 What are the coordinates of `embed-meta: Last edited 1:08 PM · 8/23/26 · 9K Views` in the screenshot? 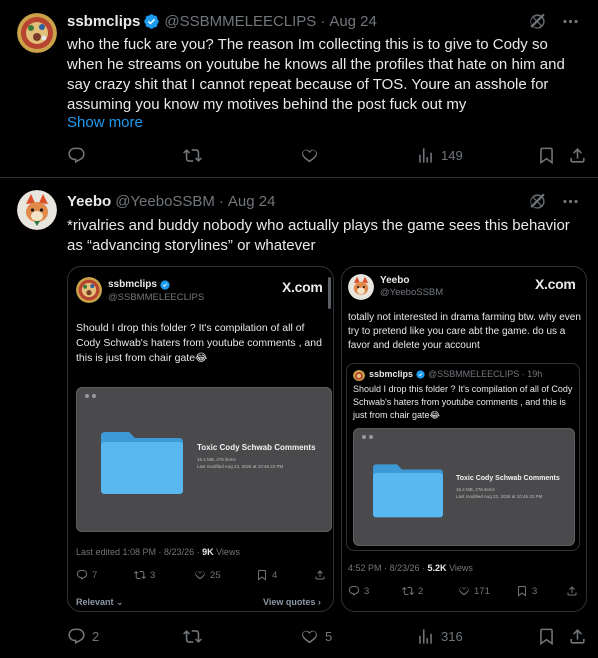 It's located at (158, 552).